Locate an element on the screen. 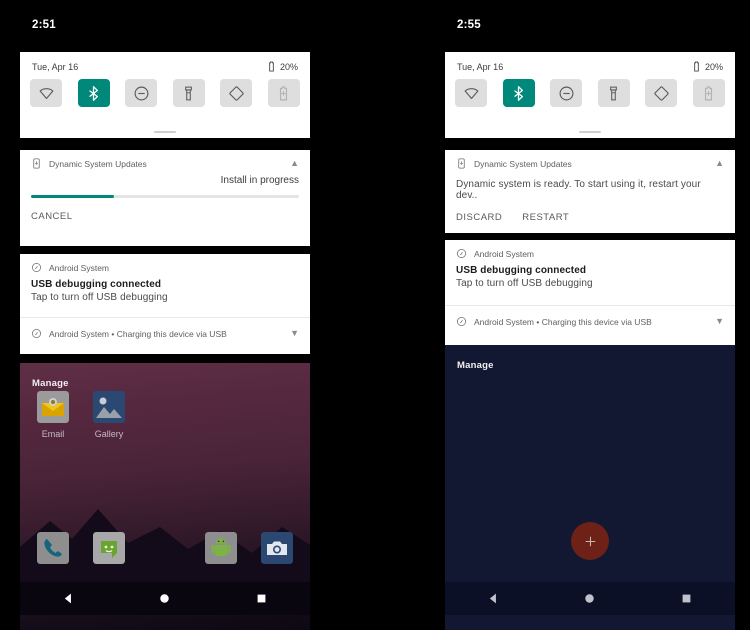 Image resolution: width=750 pixels, height=630 pixels. home-circle-icon is located at coordinates (165, 598).